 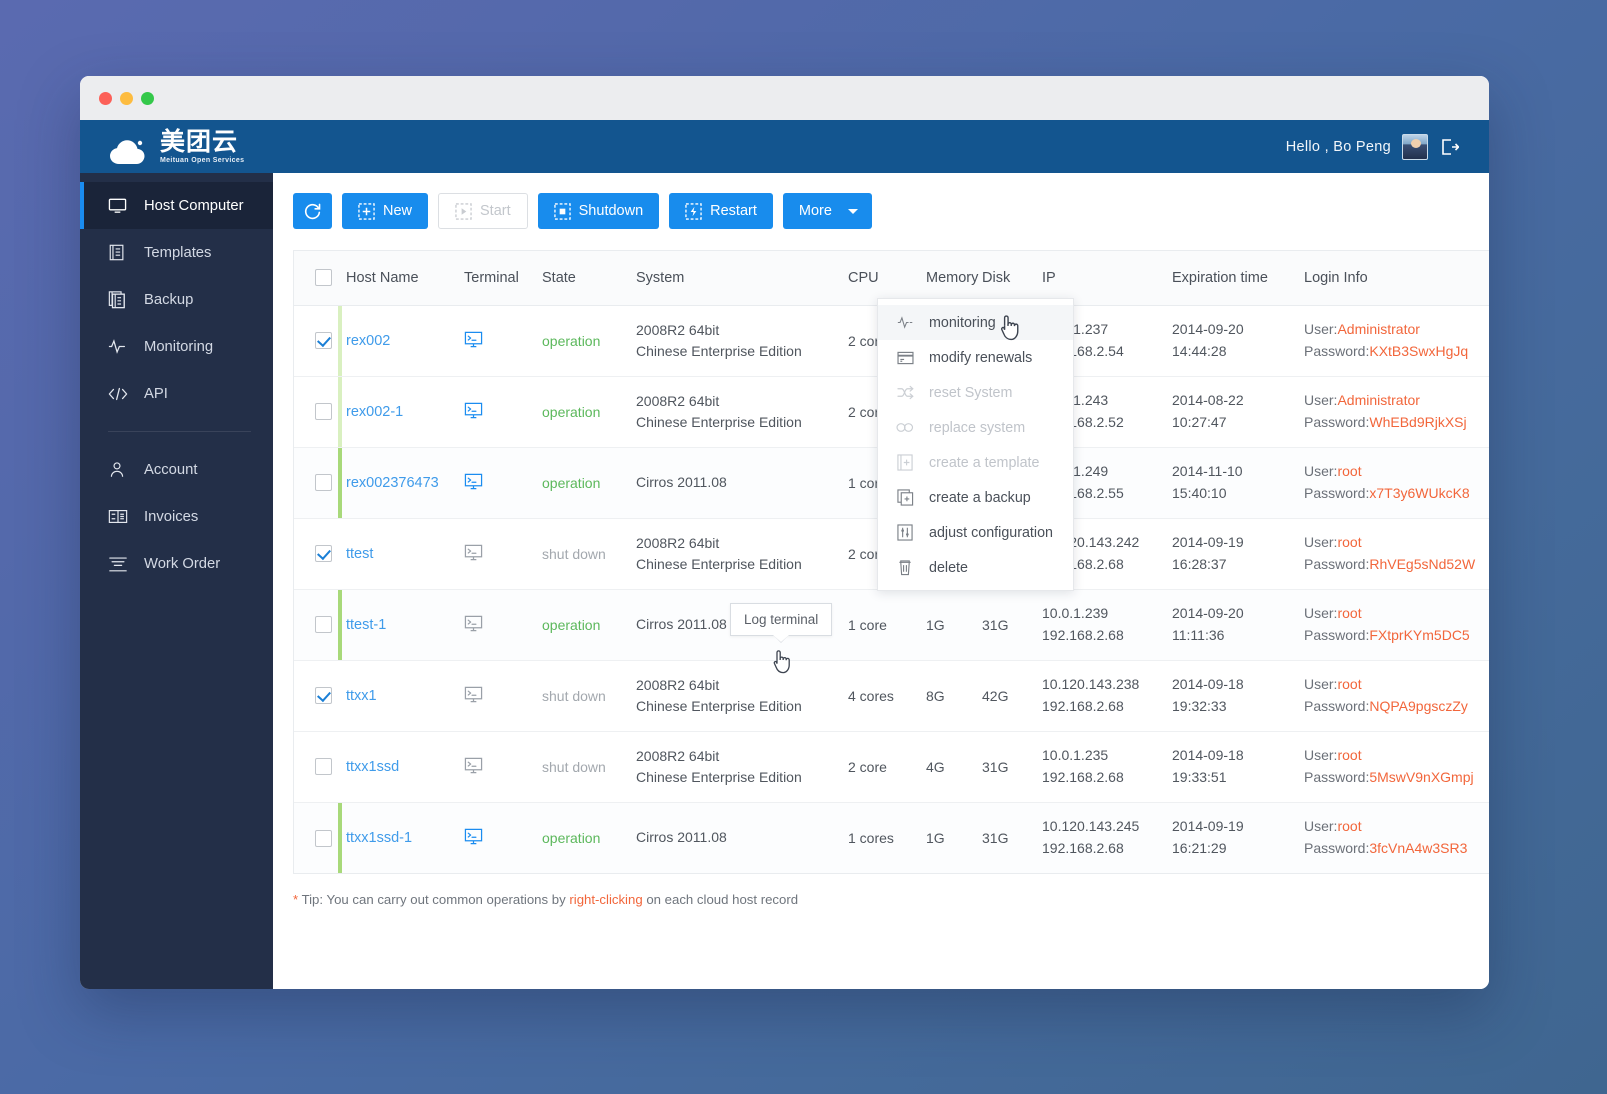 What do you see at coordinates (194, 205) in the screenshot?
I see `sidebar-item-label: Host Computer` at bounding box center [194, 205].